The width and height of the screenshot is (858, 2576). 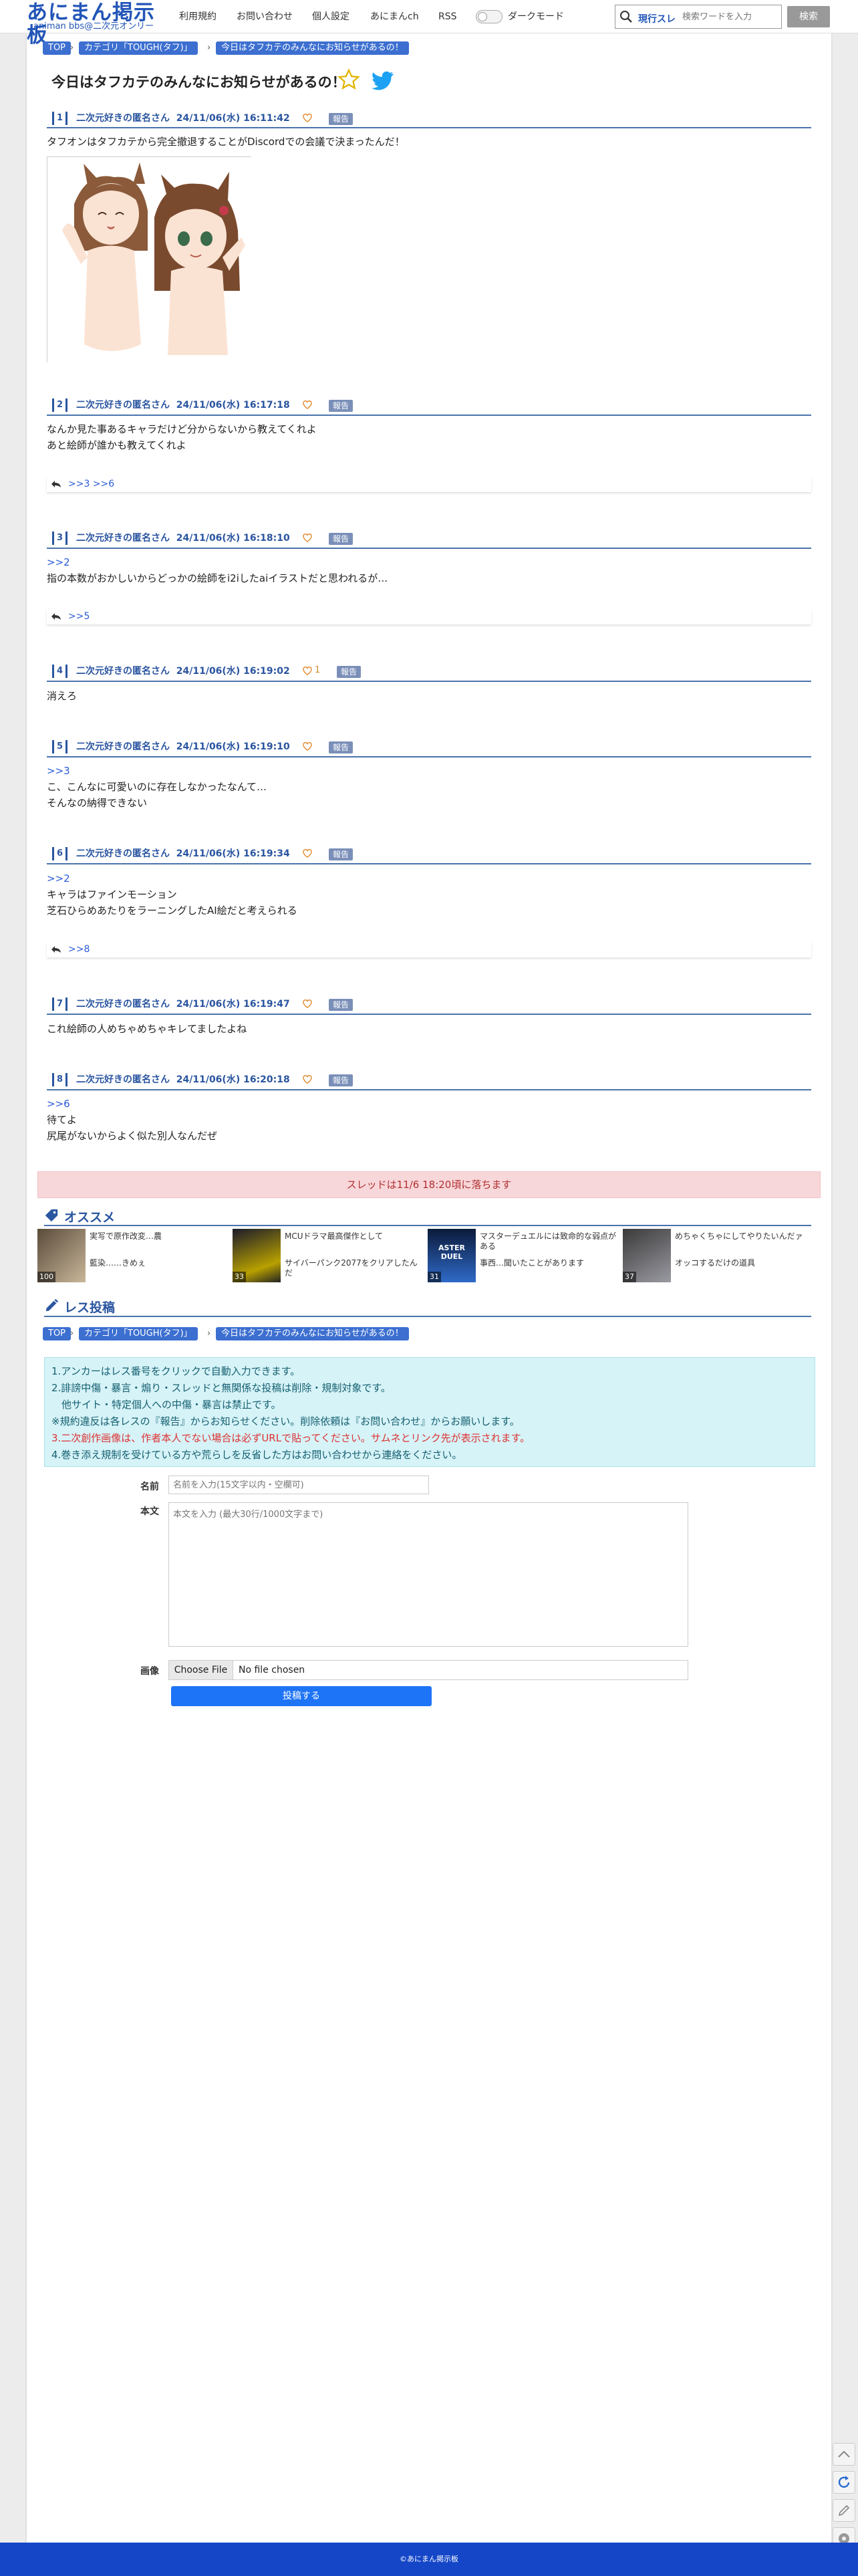 I want to click on scroll-top-button, so click(x=844, y=2454).